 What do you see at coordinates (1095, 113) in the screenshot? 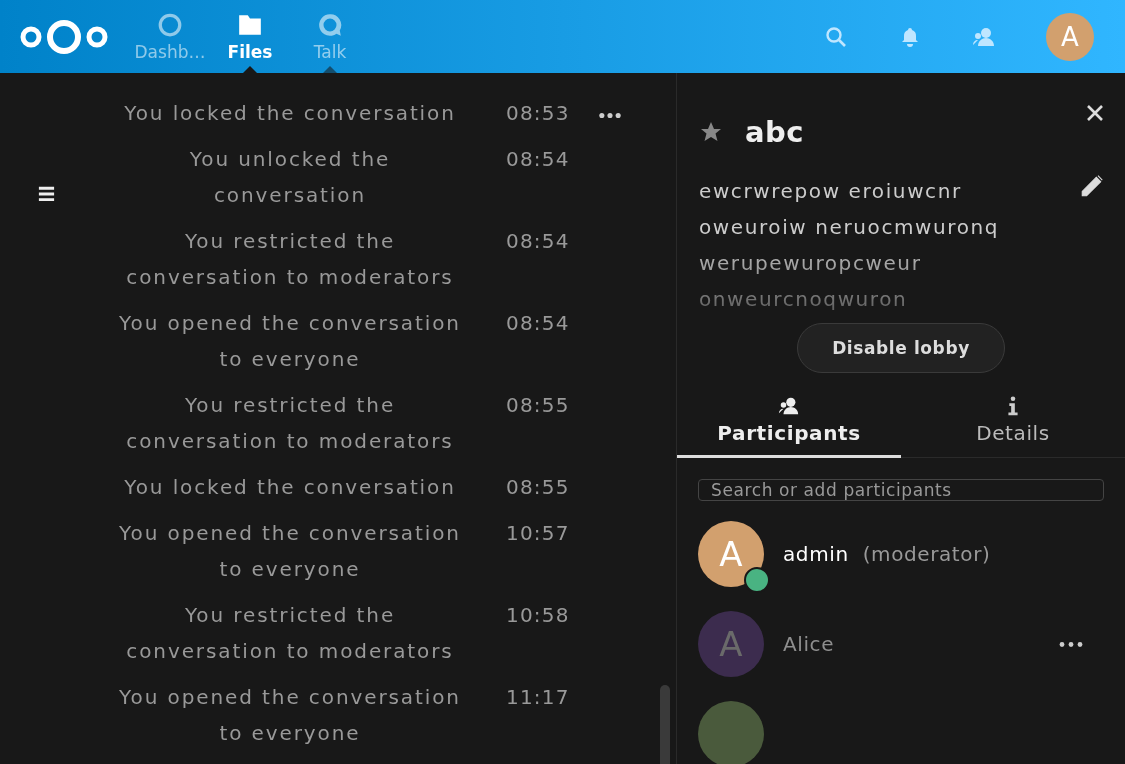
I see `close-icon` at bounding box center [1095, 113].